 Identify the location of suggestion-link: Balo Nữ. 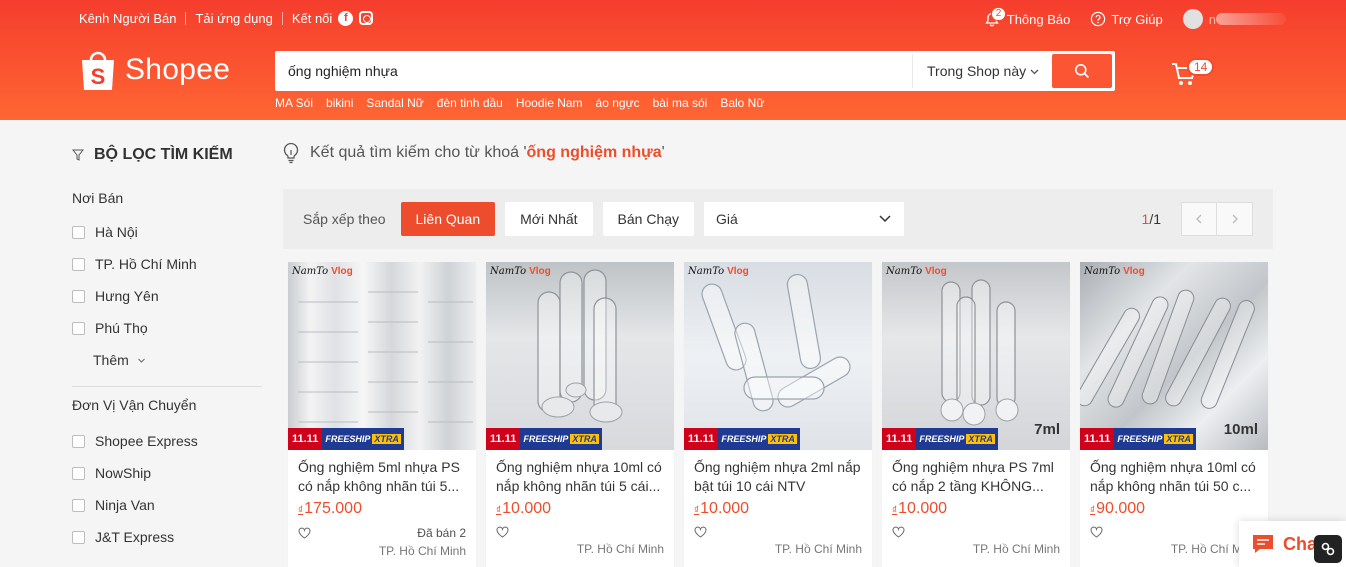
(742, 103).